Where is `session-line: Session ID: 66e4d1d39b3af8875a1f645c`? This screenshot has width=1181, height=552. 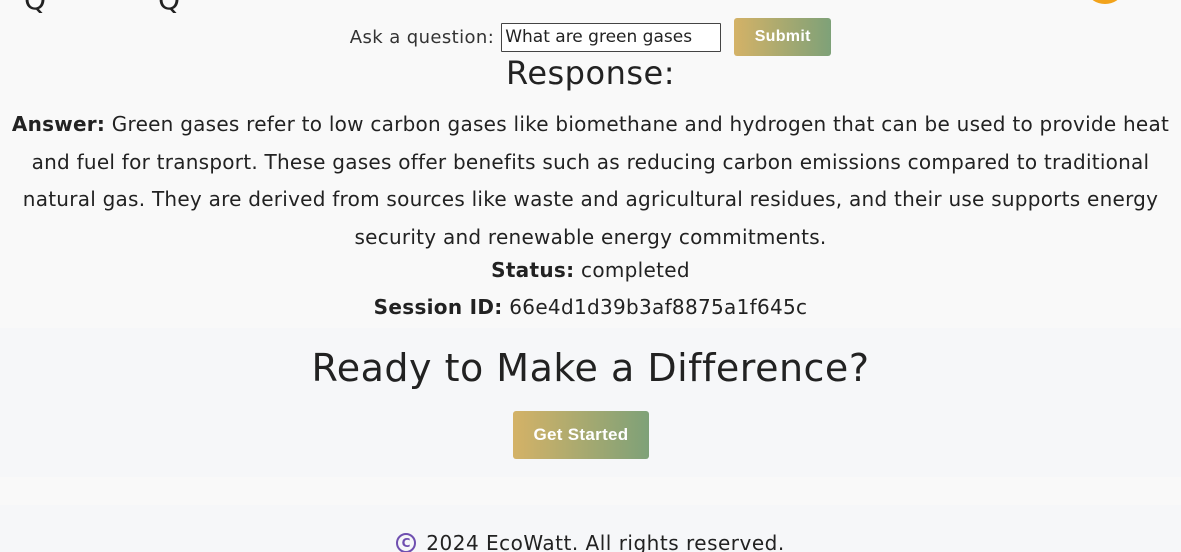 session-line: Session ID: 66e4d1d39b3af8875a1f645c is located at coordinates (590, 307).